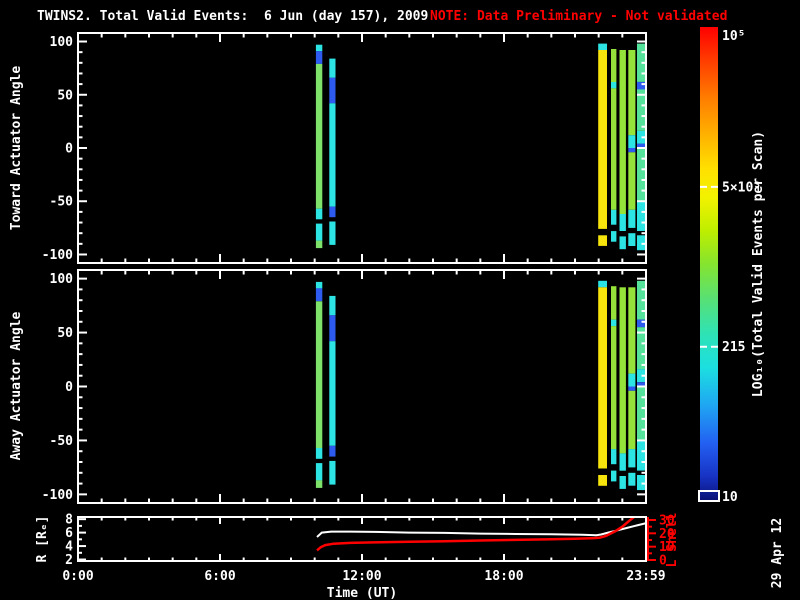 This screenshot has height=600, width=800. What do you see at coordinates (361, 576) in the screenshot?
I see `time-tick-label: 12:00` at bounding box center [361, 576].